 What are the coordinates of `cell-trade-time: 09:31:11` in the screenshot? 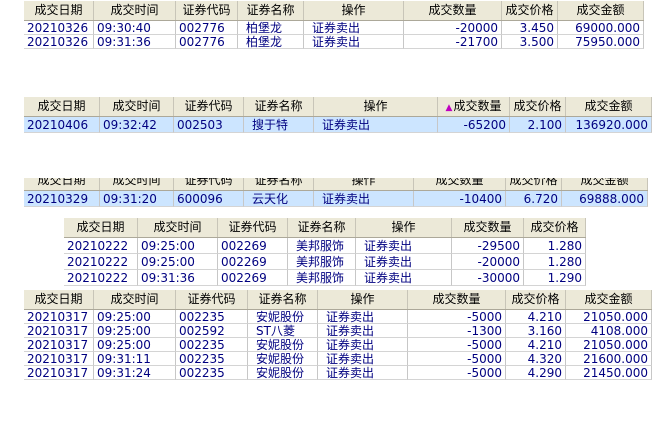 It's located at (135, 359).